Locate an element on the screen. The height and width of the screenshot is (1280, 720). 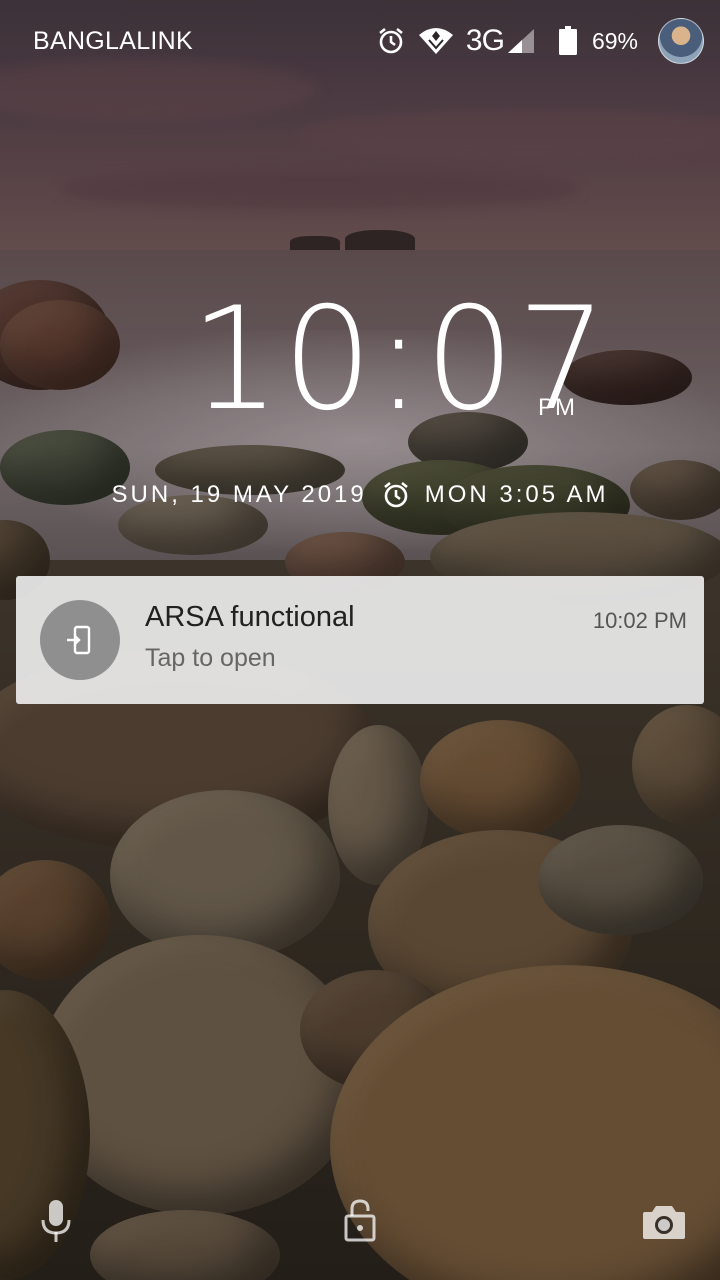
date-row: SUN, 19 MAY 2019 MON 3:05 AM is located at coordinates (360, 495).